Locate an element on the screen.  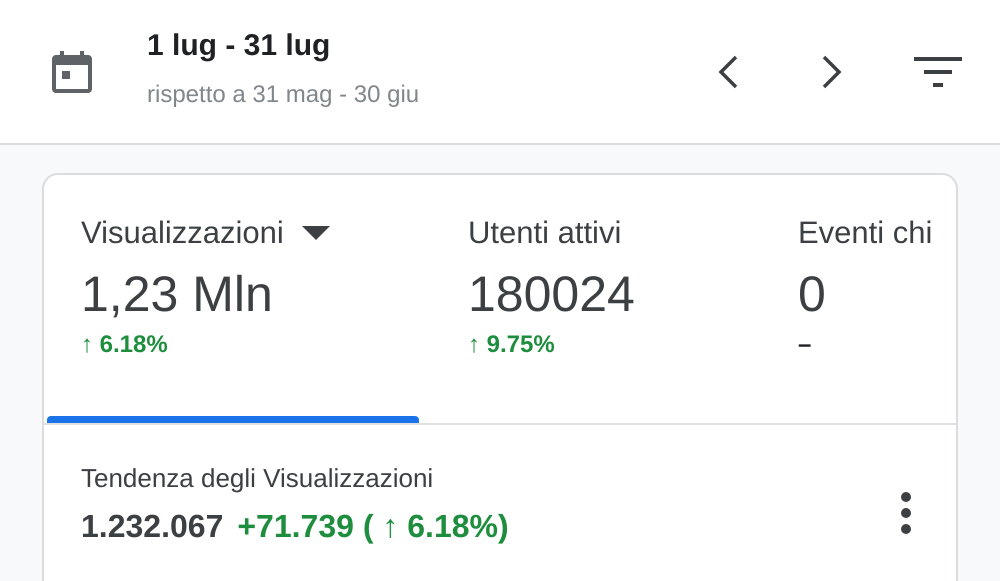
calendar-icon is located at coordinates (72, 71).